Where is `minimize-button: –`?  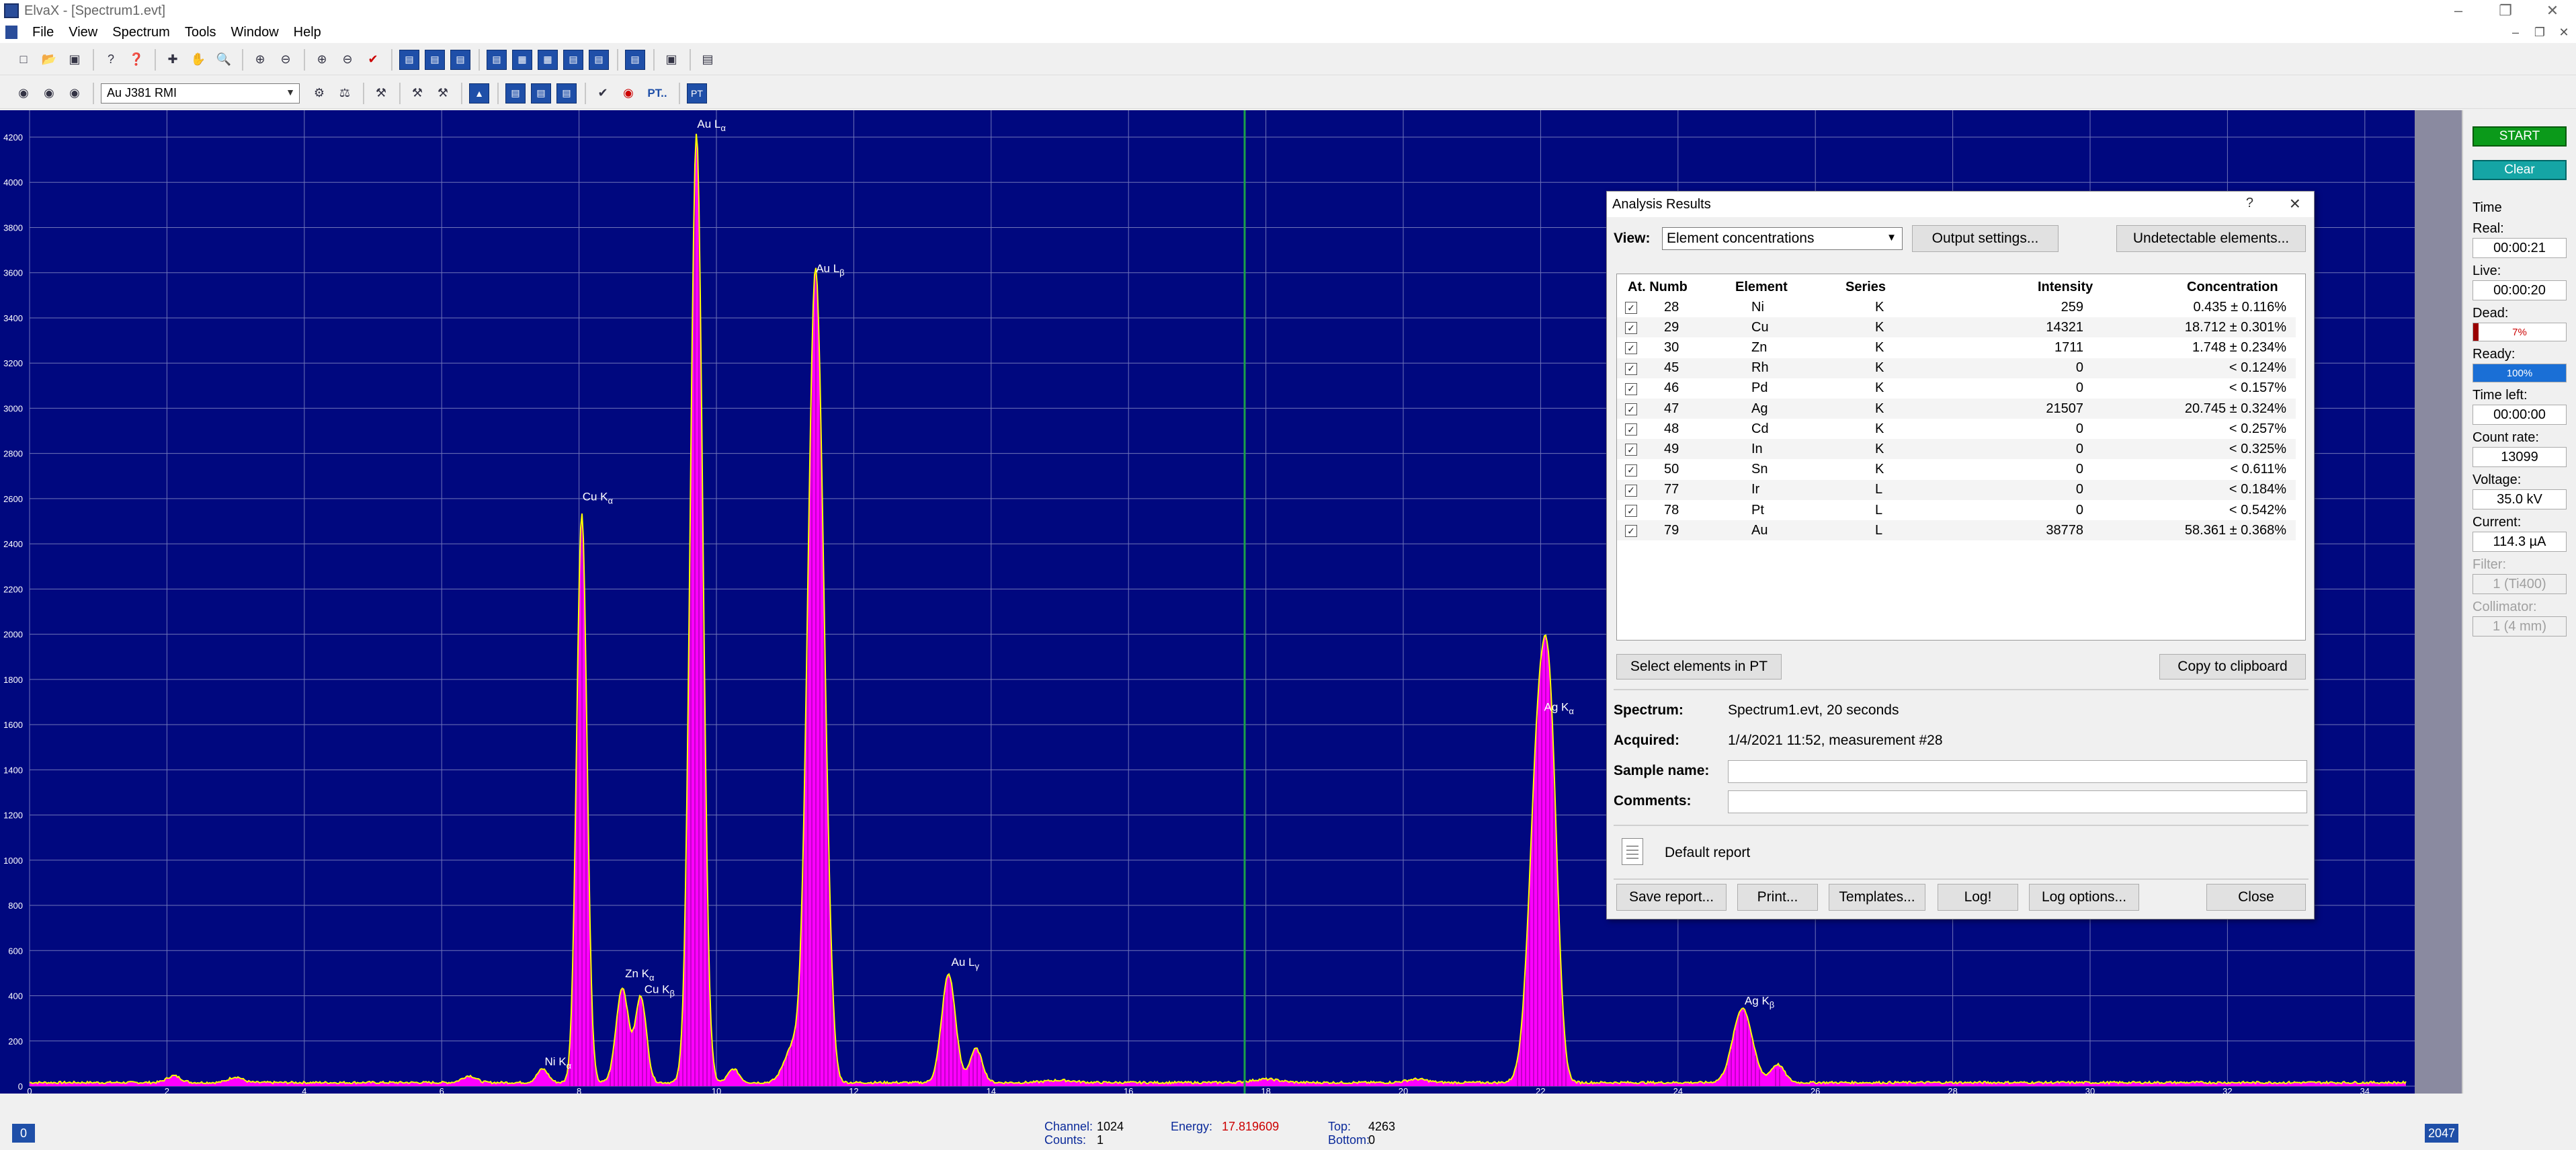 minimize-button: – is located at coordinates (2458, 11).